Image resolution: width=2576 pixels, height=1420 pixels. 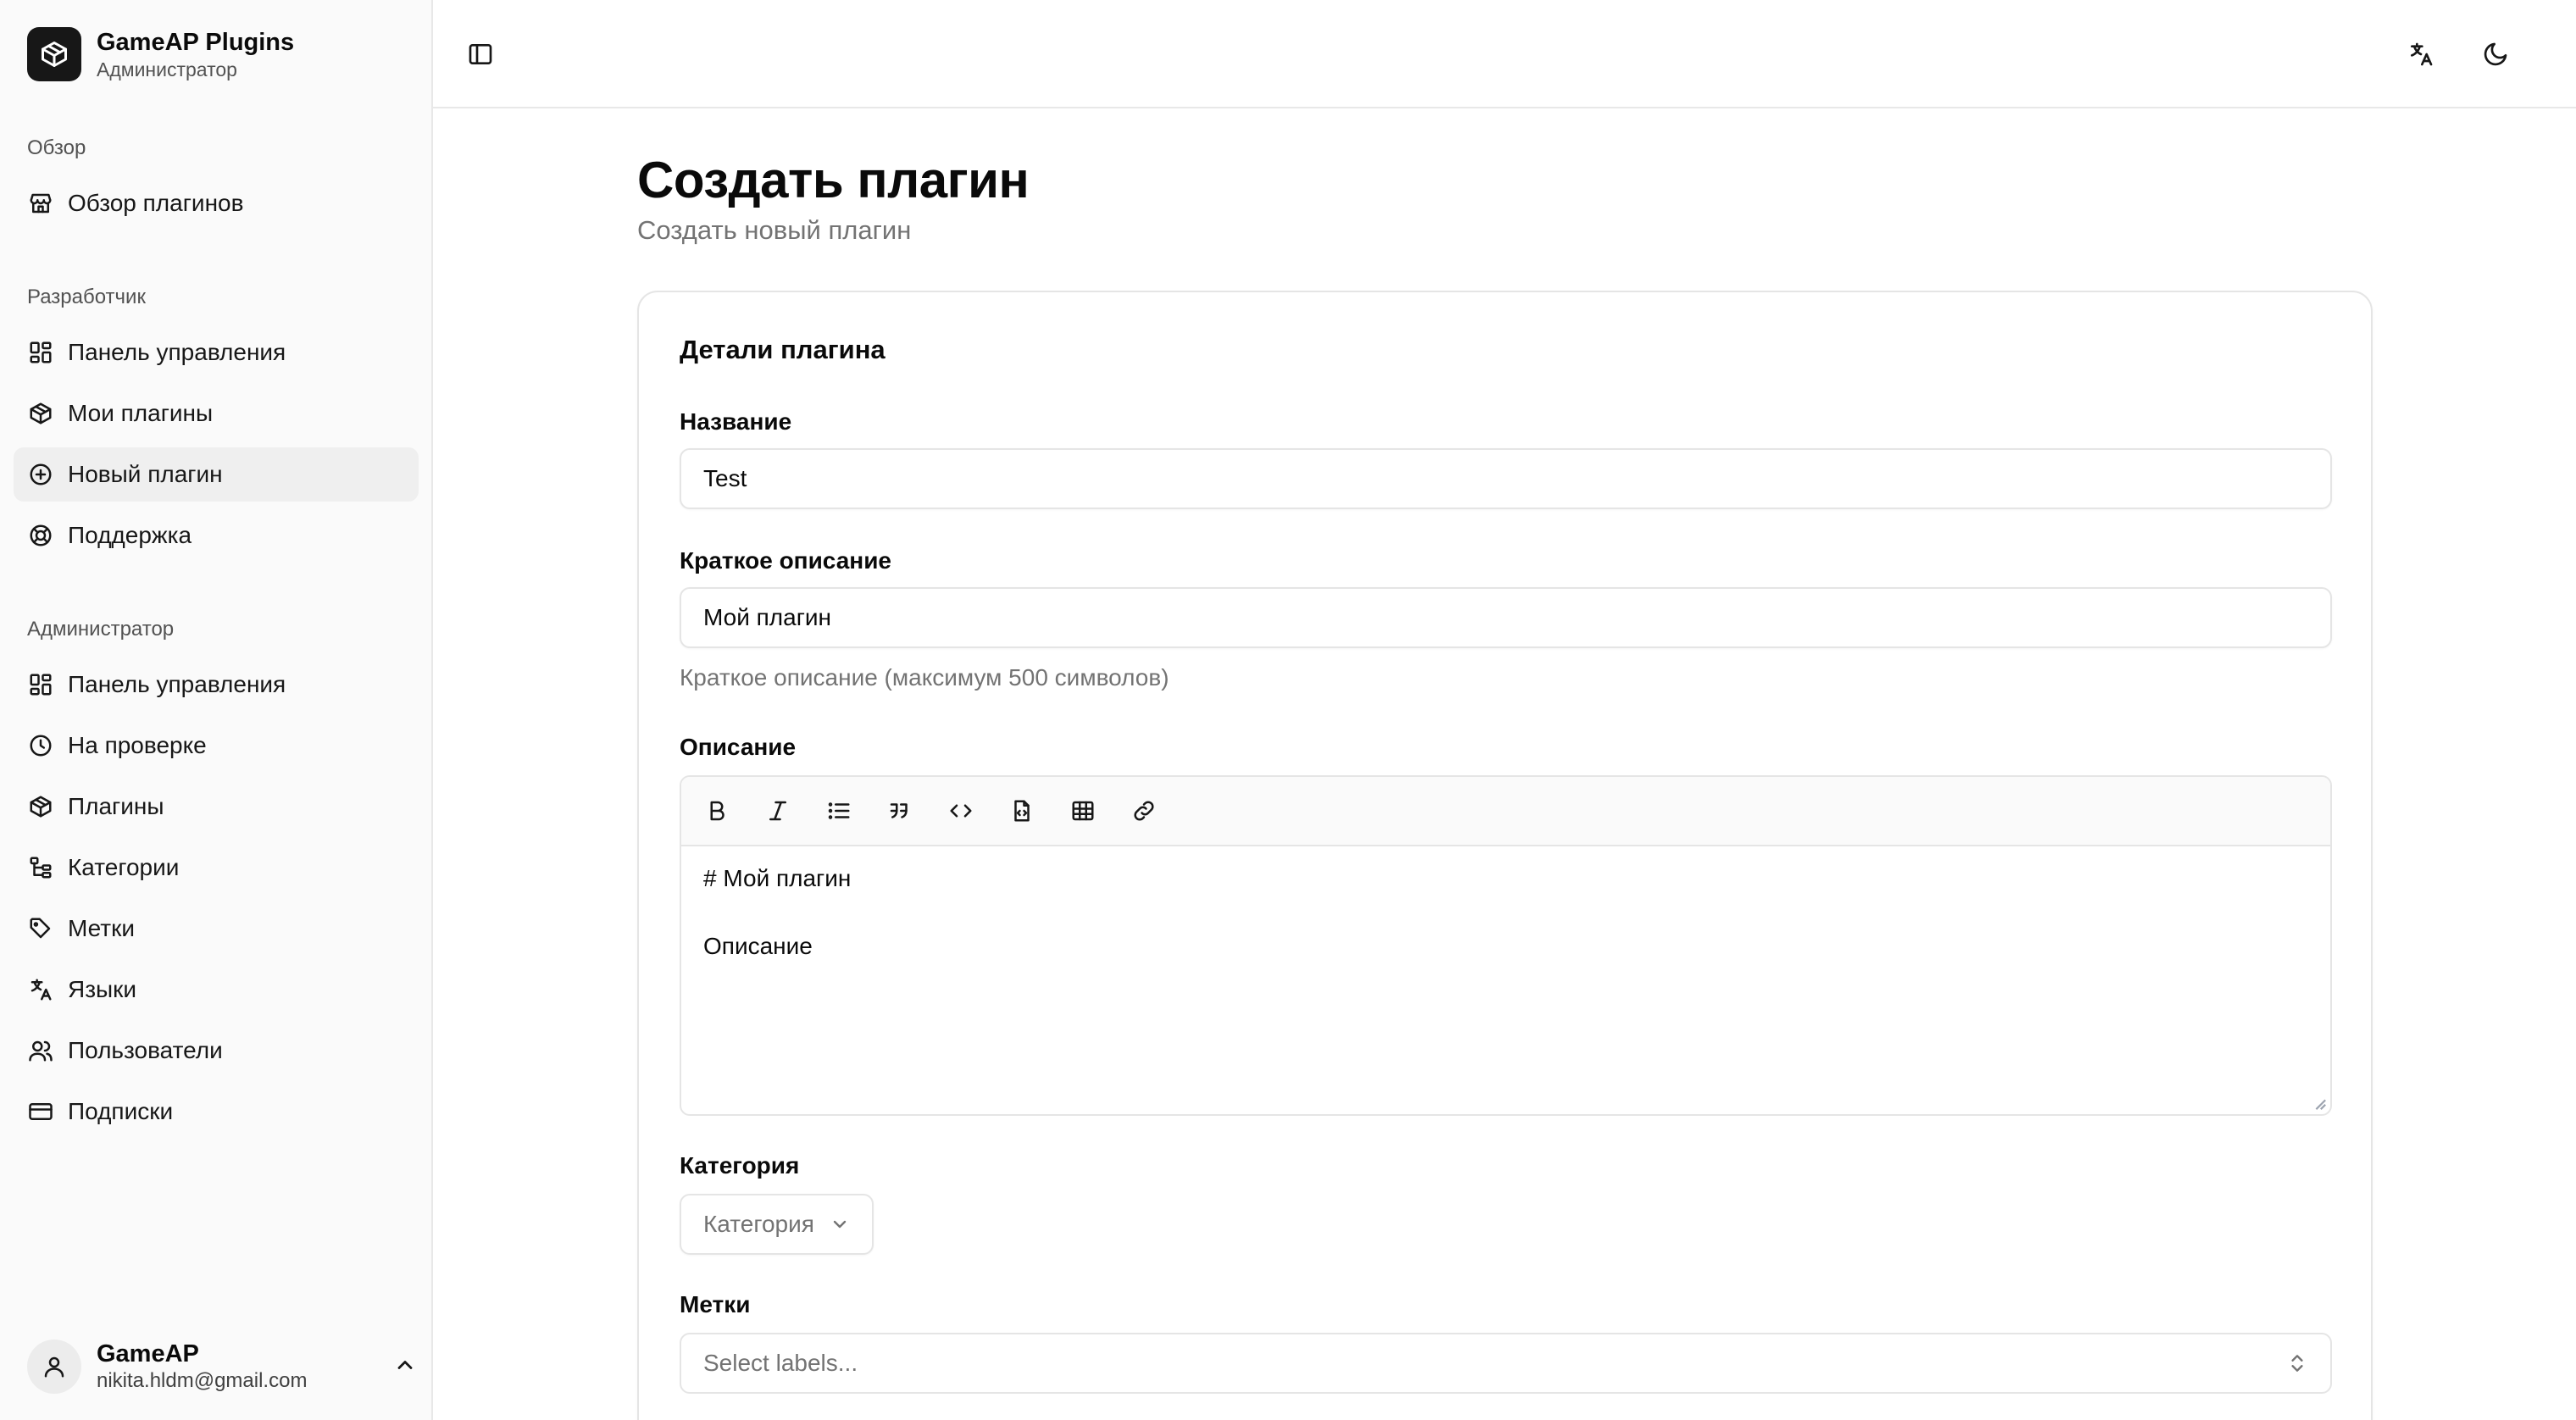 I want to click on labels-label: Метки, so click(x=715, y=1304).